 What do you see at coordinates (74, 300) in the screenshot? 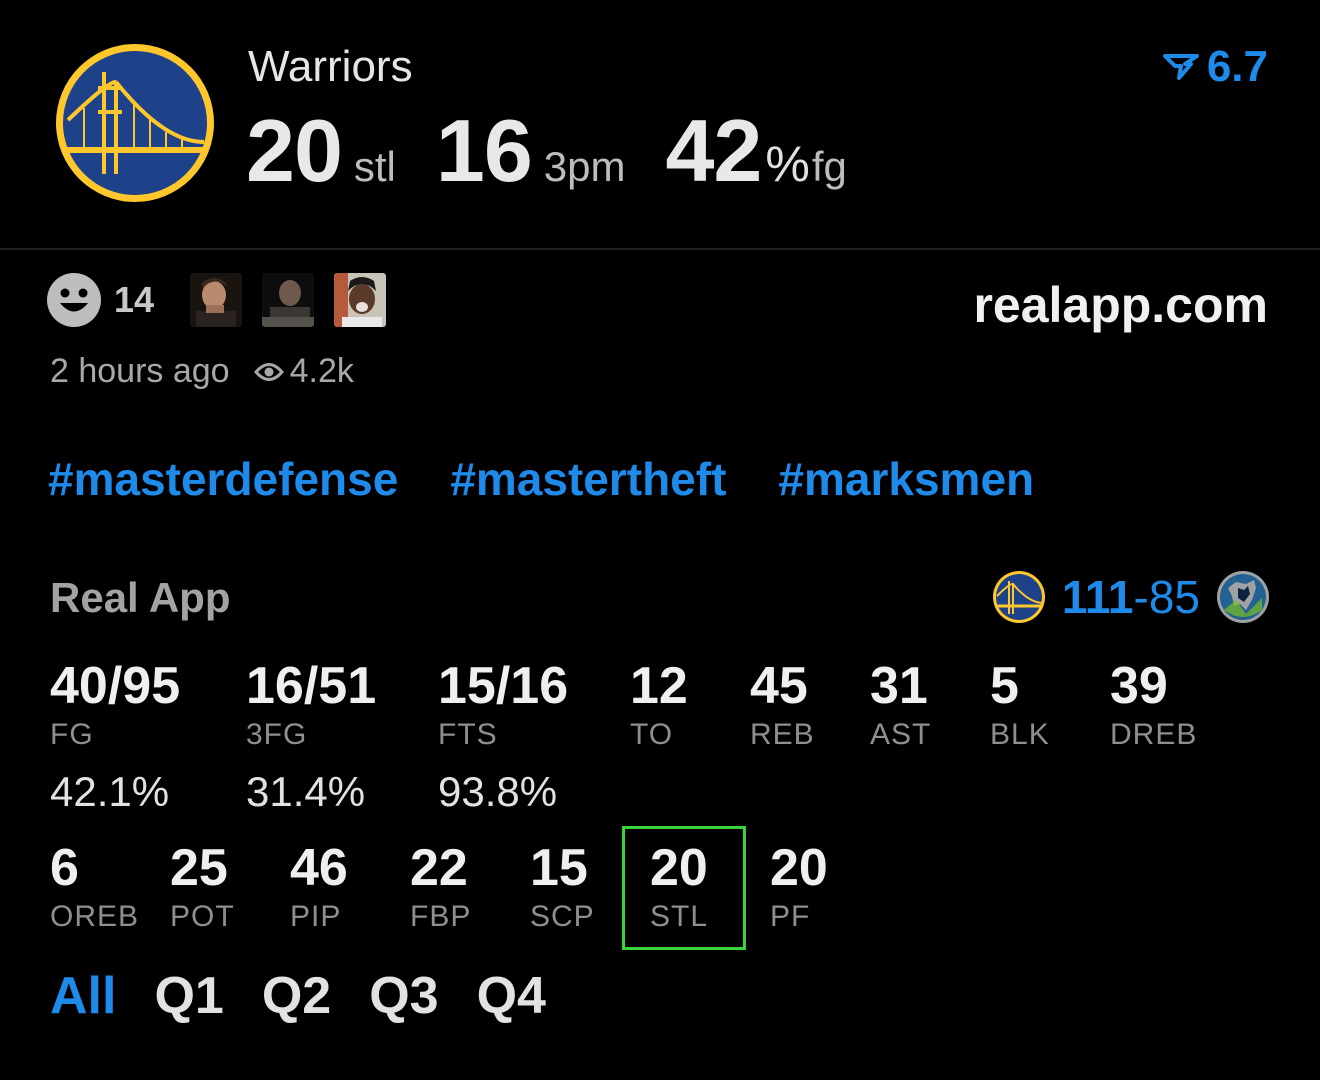
I see `smiley-icon` at bounding box center [74, 300].